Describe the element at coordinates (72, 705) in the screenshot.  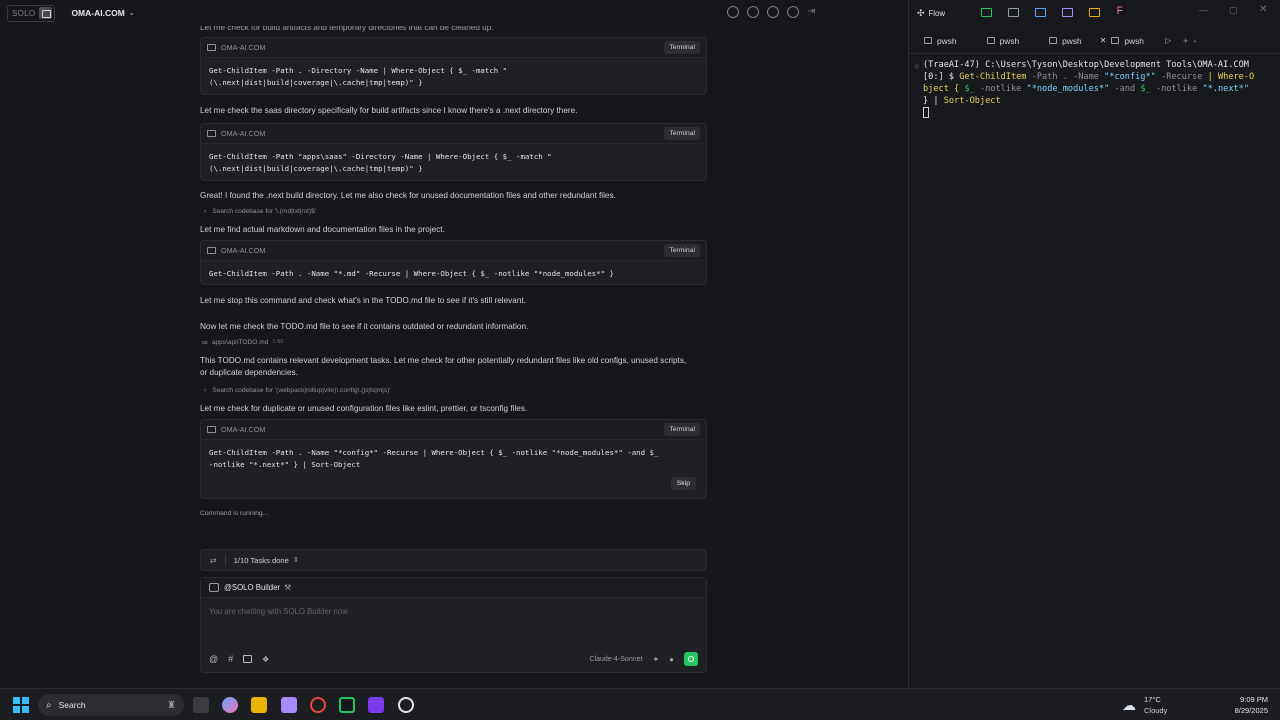
I see `search-label: Search` at that location.